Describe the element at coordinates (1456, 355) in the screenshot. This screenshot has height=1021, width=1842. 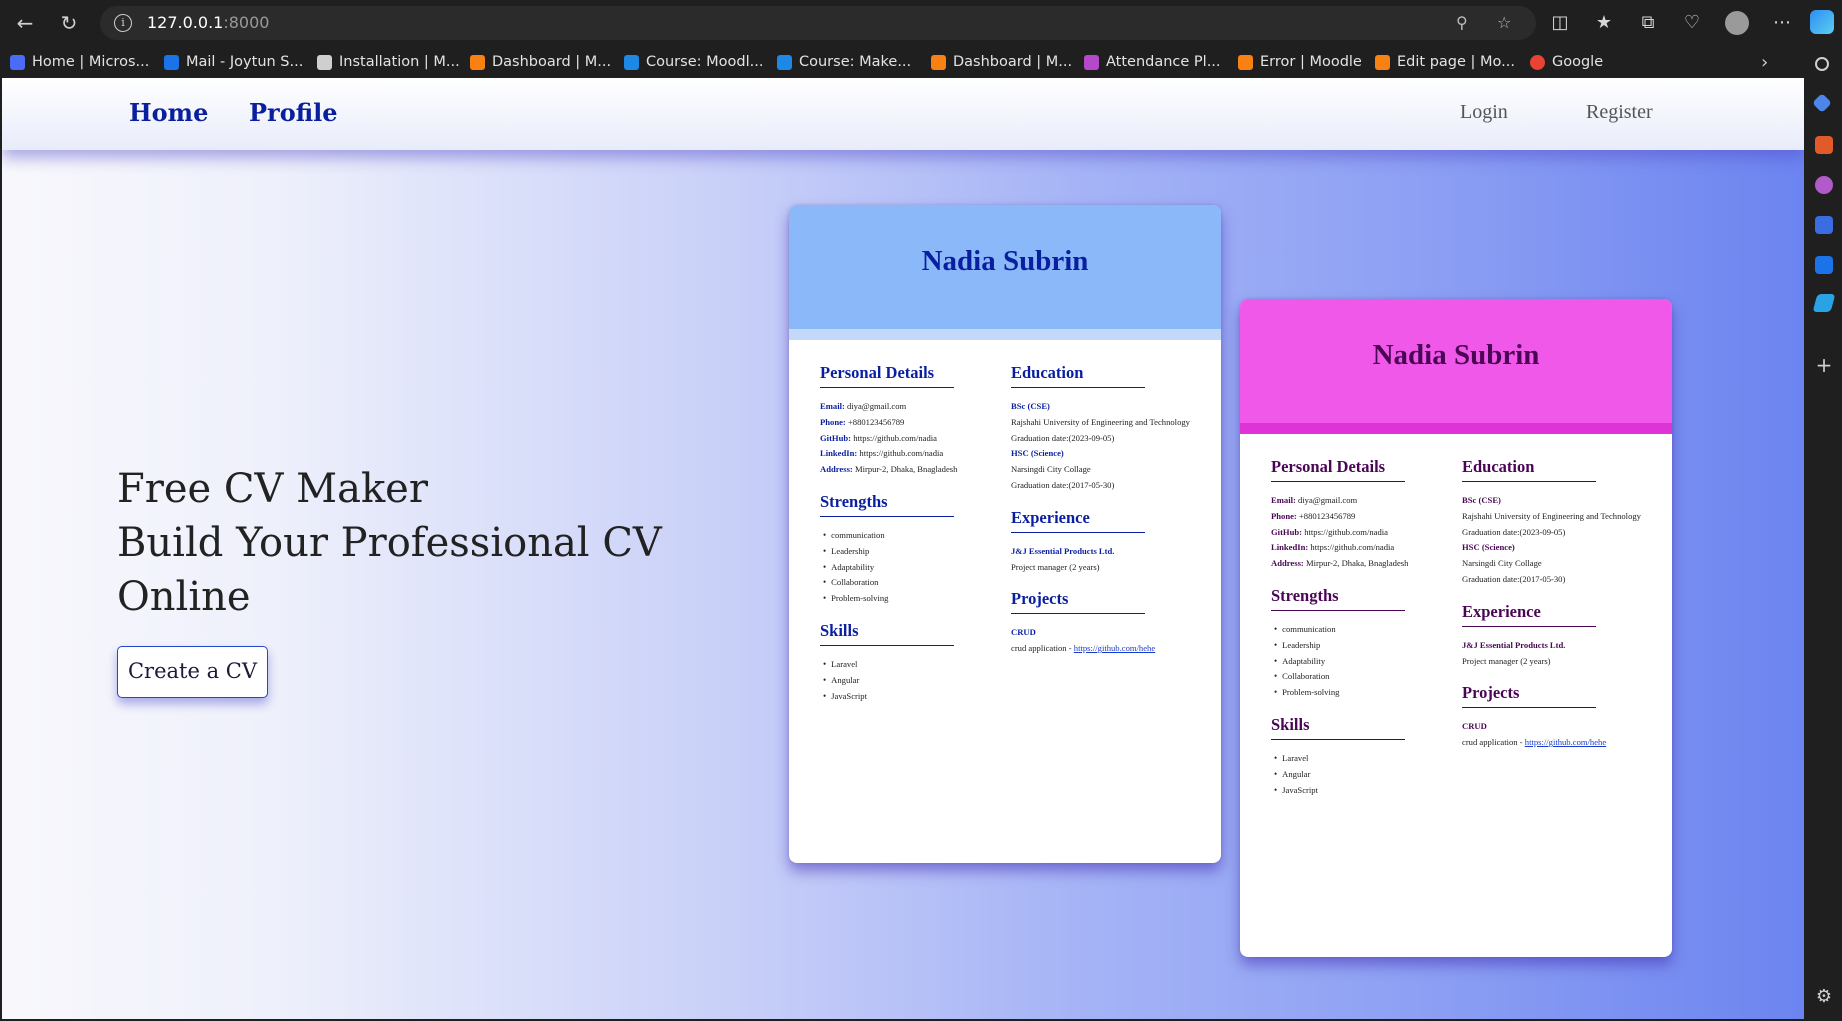
I see `cv-name: Nadia Subrin` at that location.